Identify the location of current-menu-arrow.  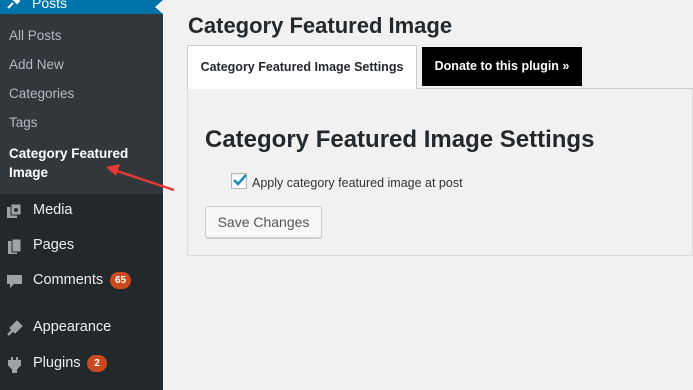
(159, 7).